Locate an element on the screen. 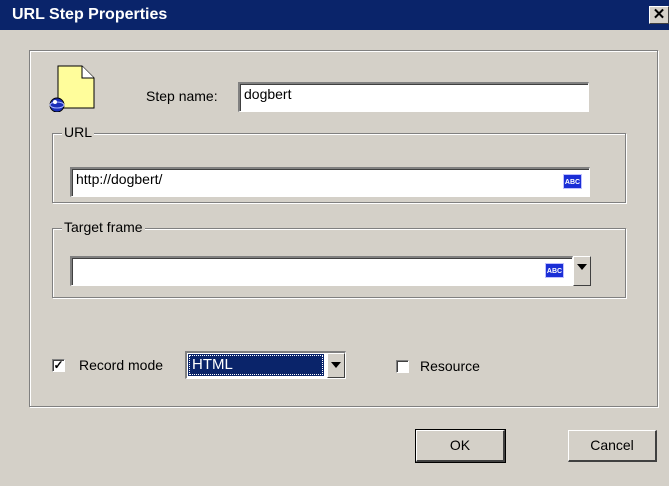 Image resolution: width=669 pixels, height=486 pixels. record-mode-select: HTML is located at coordinates (265, 365).